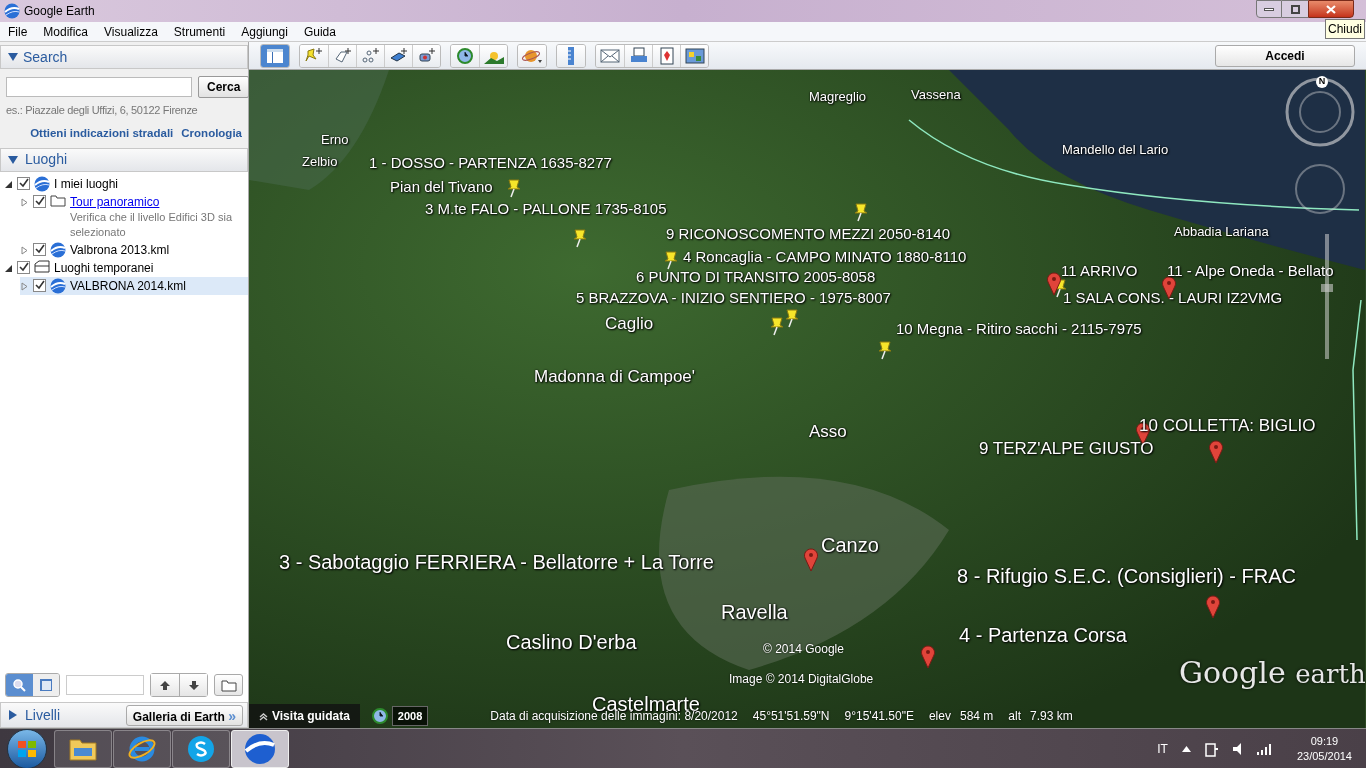 The image size is (1366, 768). Describe the element at coordinates (104, 267) in the screenshot. I see `place-label: Luoghi temporanei` at that location.